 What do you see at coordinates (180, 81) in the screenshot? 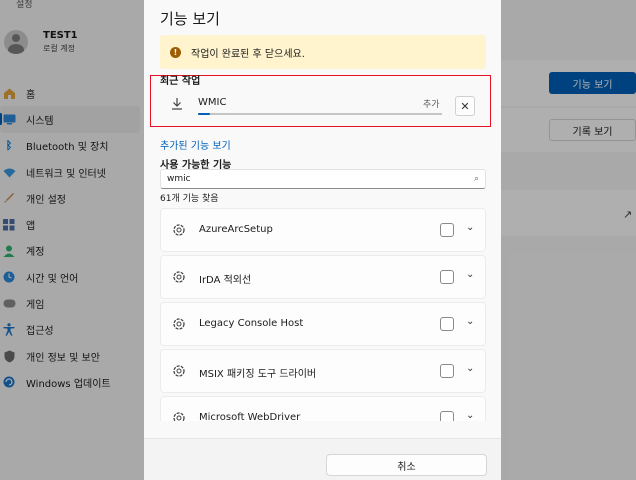
I see `recent-actions-heading: 최근 작업` at bounding box center [180, 81].